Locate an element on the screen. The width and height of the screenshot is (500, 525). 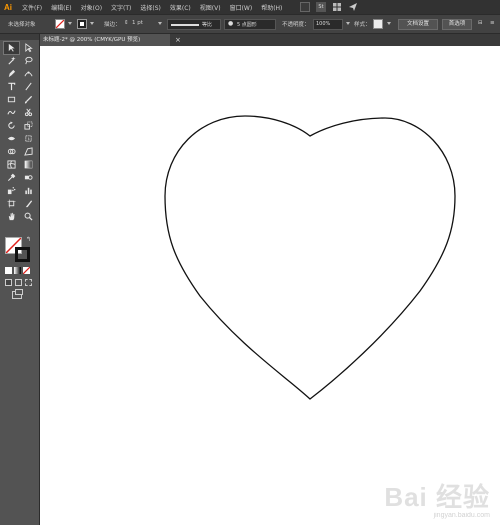
preferences-button: 首选项 is located at coordinates (457, 24).